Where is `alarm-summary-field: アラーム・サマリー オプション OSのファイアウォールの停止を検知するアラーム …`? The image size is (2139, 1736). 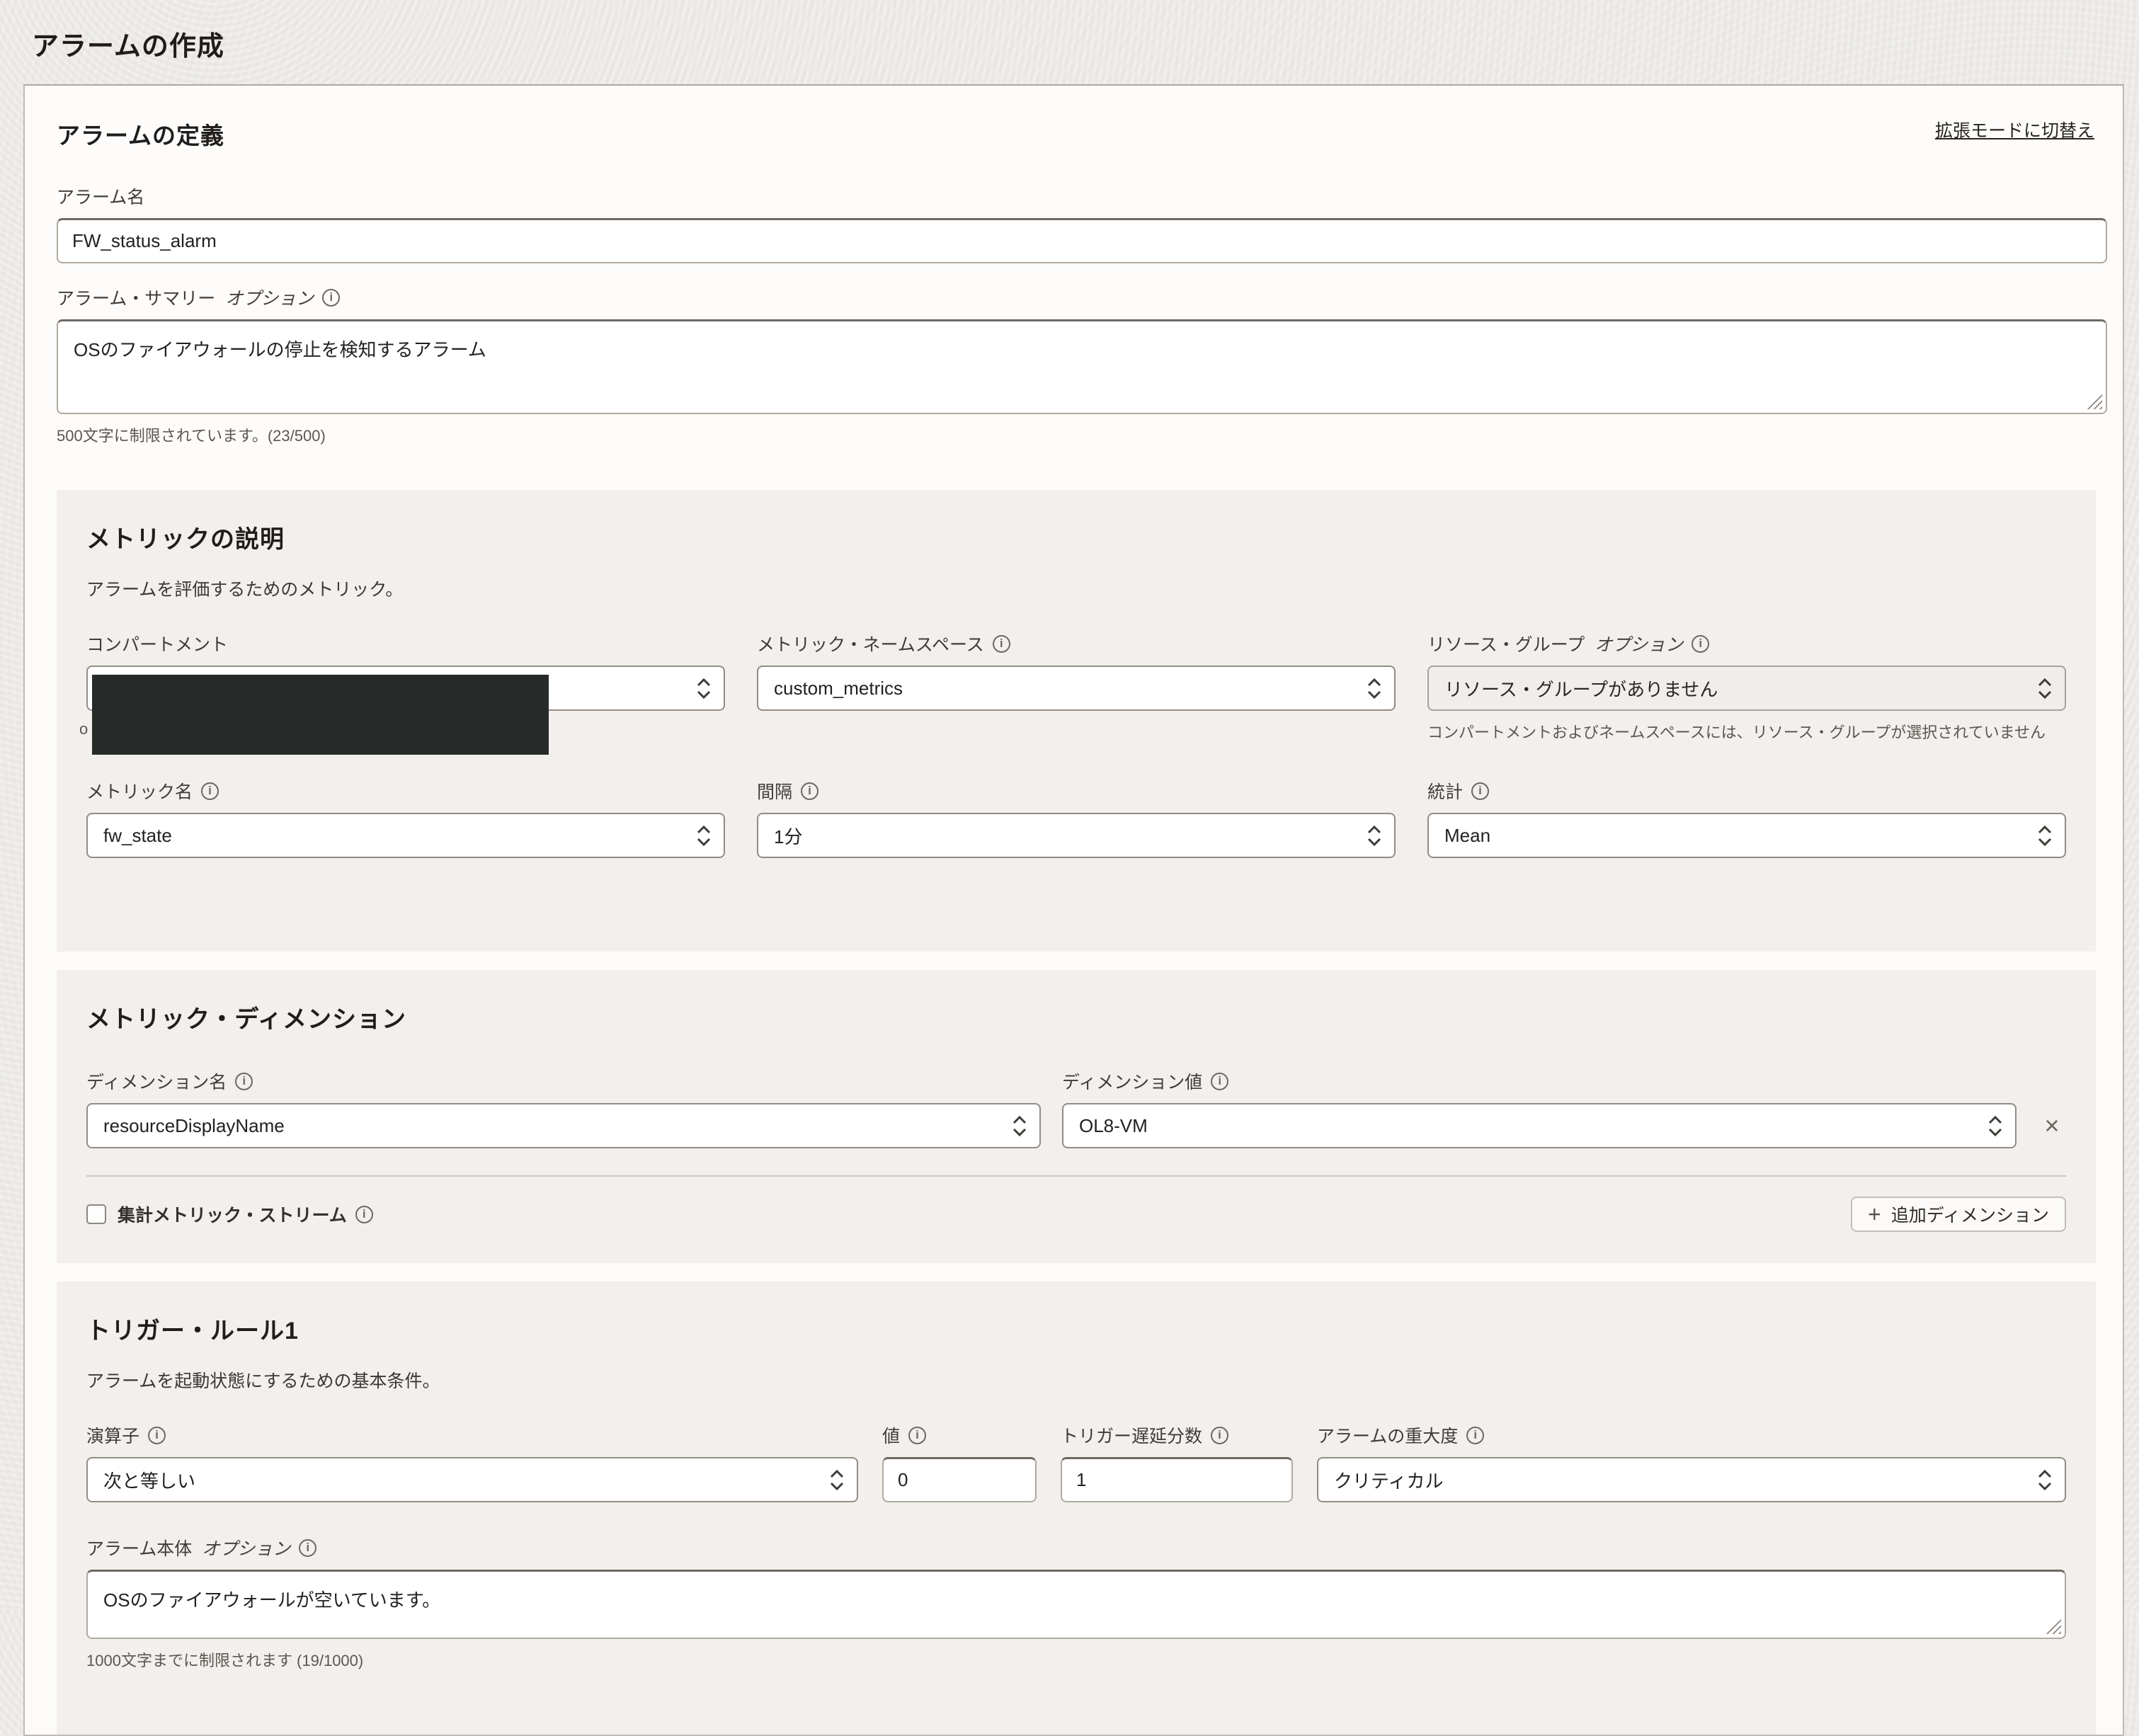
alarm-summary-field: アラーム・サマリー オプション OSのファイアウォールの停止を検知するアラーム … is located at coordinates (1082, 365).